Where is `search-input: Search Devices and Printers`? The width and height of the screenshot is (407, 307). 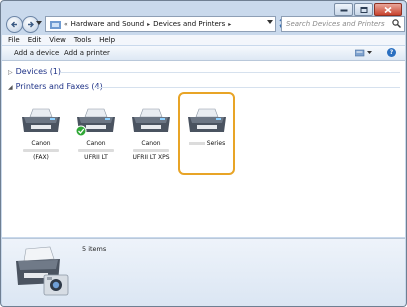
search-input: Search Devices and Printers is located at coordinates (335, 24).